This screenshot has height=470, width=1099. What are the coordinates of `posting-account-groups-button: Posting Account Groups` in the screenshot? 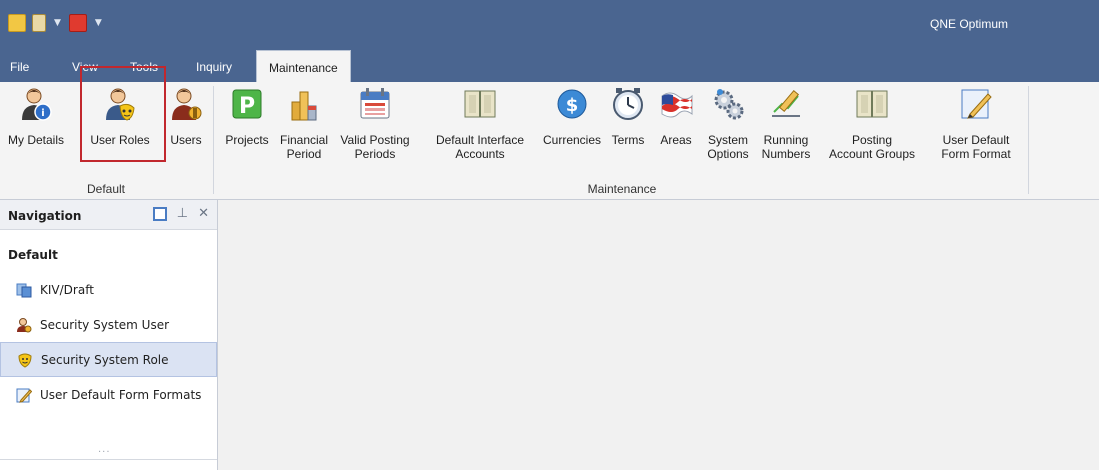 It's located at (872, 123).